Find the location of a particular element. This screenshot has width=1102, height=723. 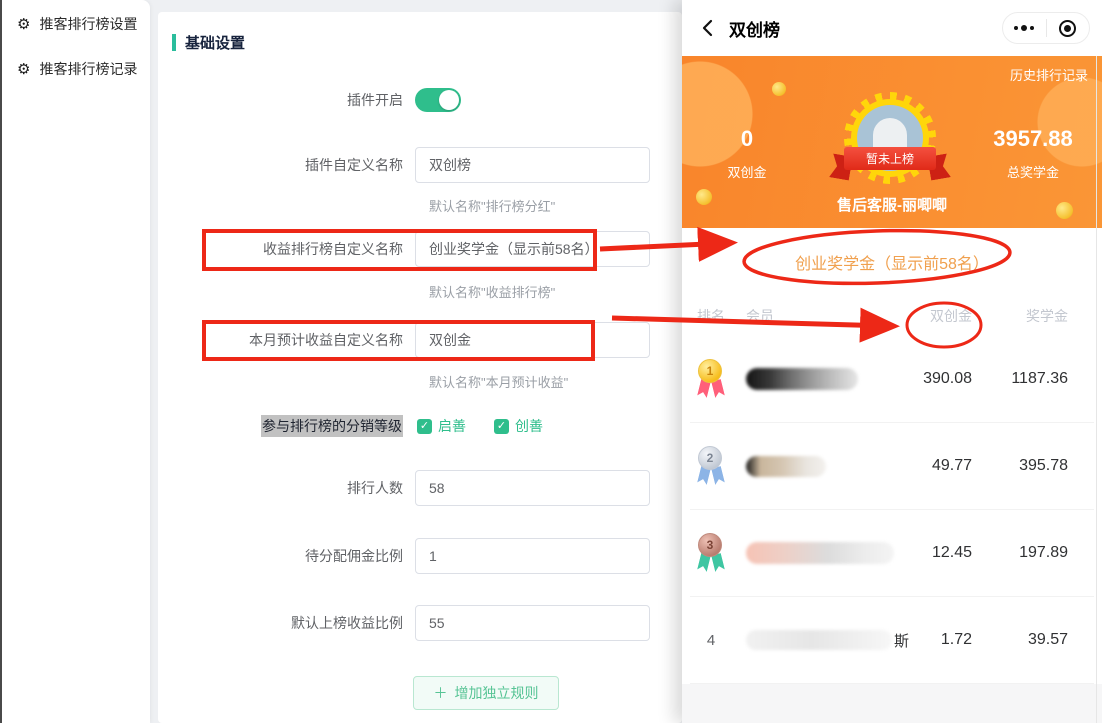

level-checkbox-chuangshan: ✓ 创善 is located at coordinates (518, 426).